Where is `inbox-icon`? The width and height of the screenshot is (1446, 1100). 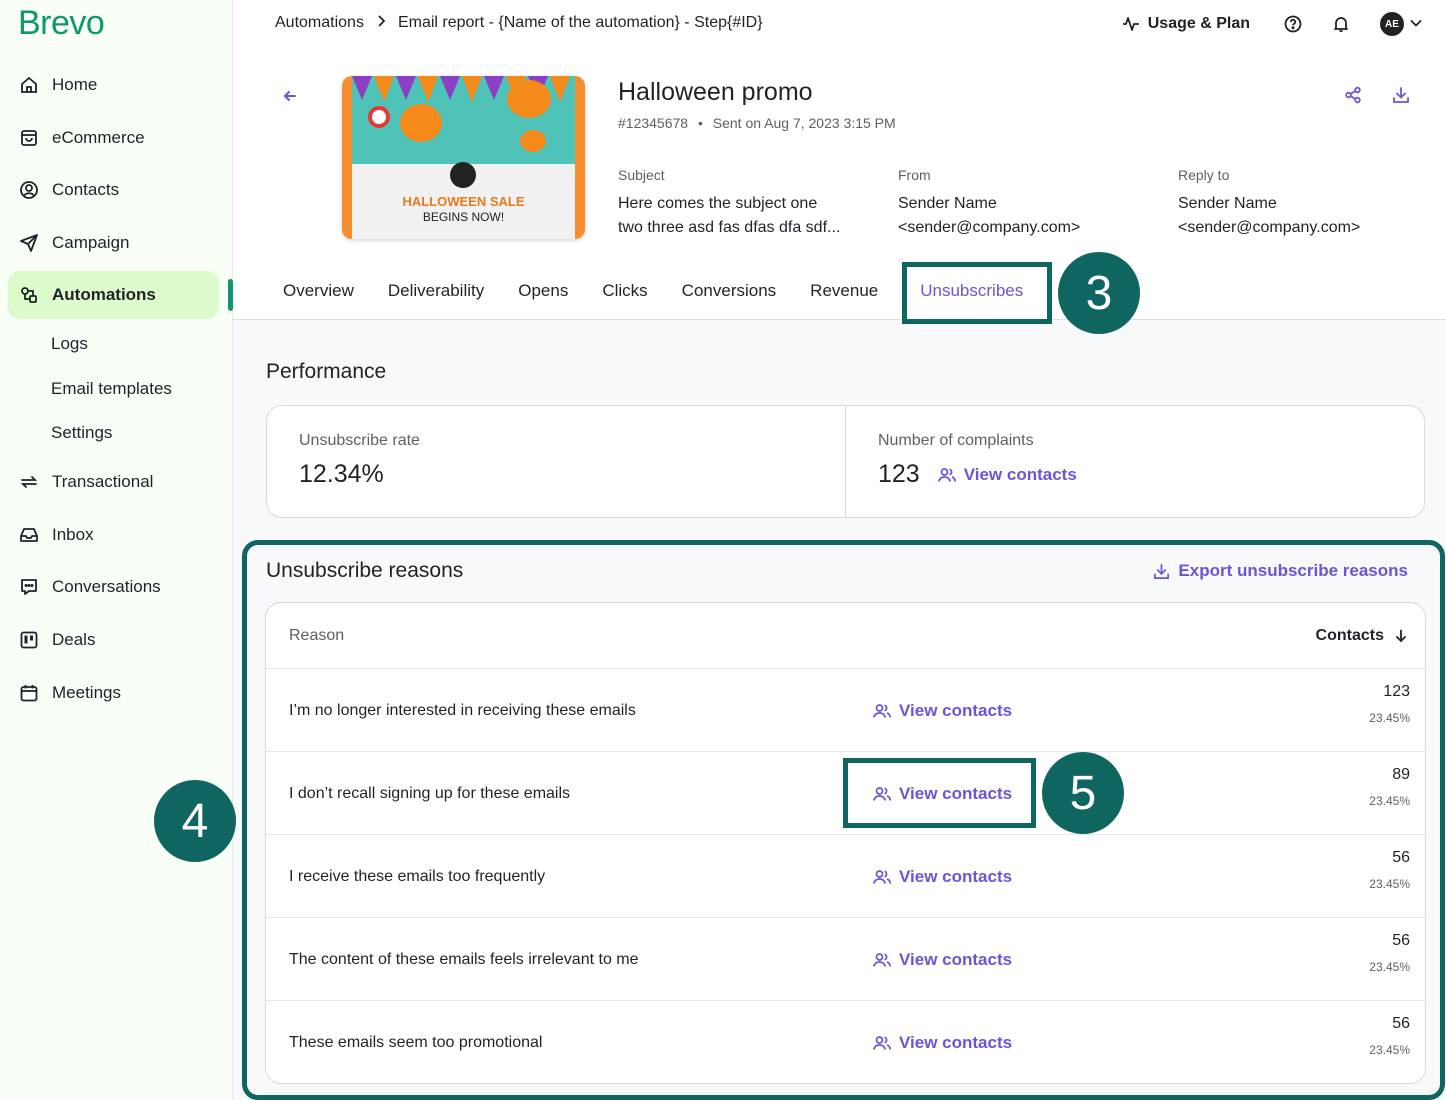 inbox-icon is located at coordinates (29, 535).